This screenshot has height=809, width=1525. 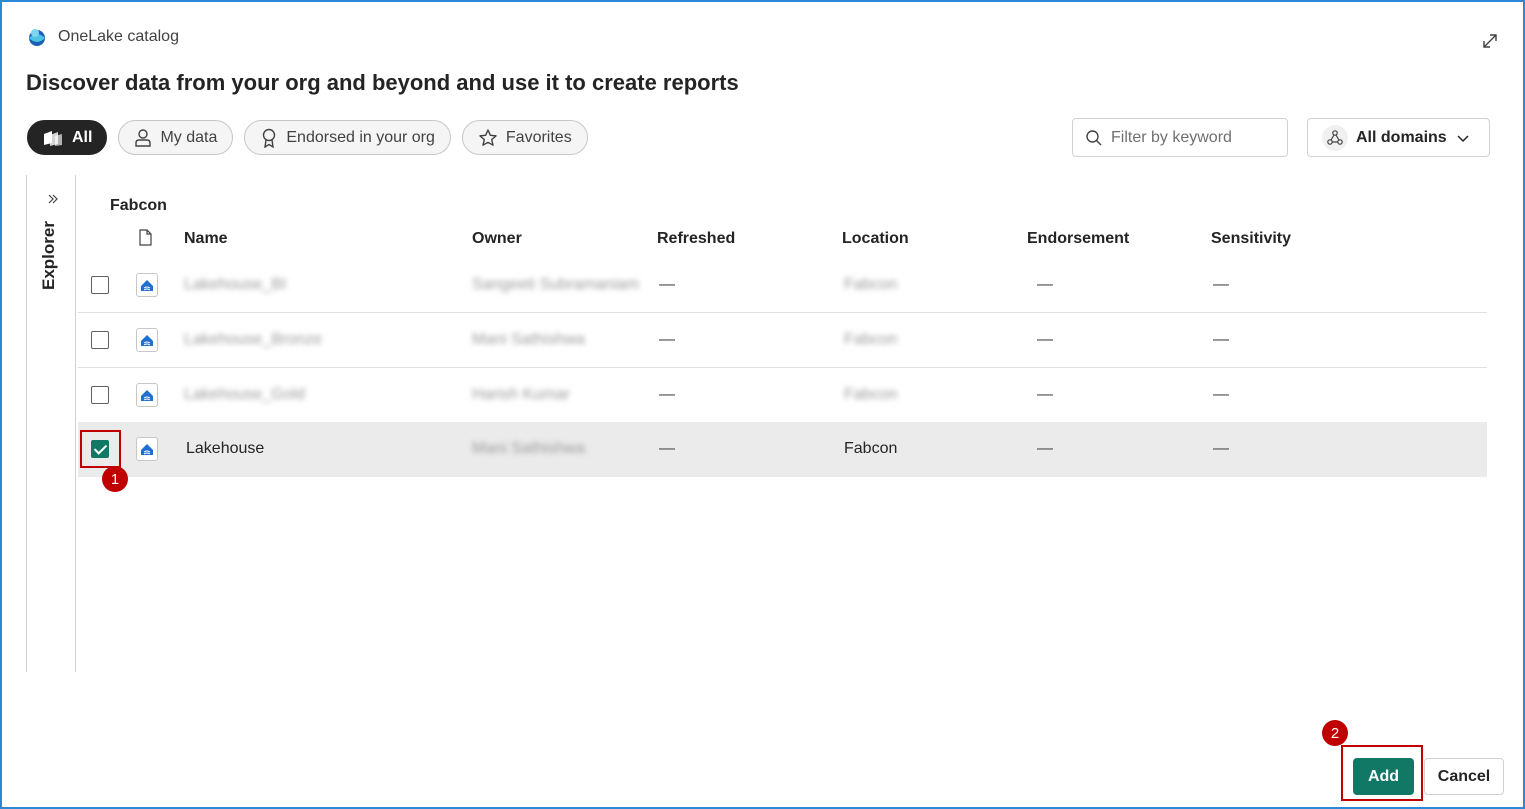 I want to click on search-icon, so click(x=1094, y=137).